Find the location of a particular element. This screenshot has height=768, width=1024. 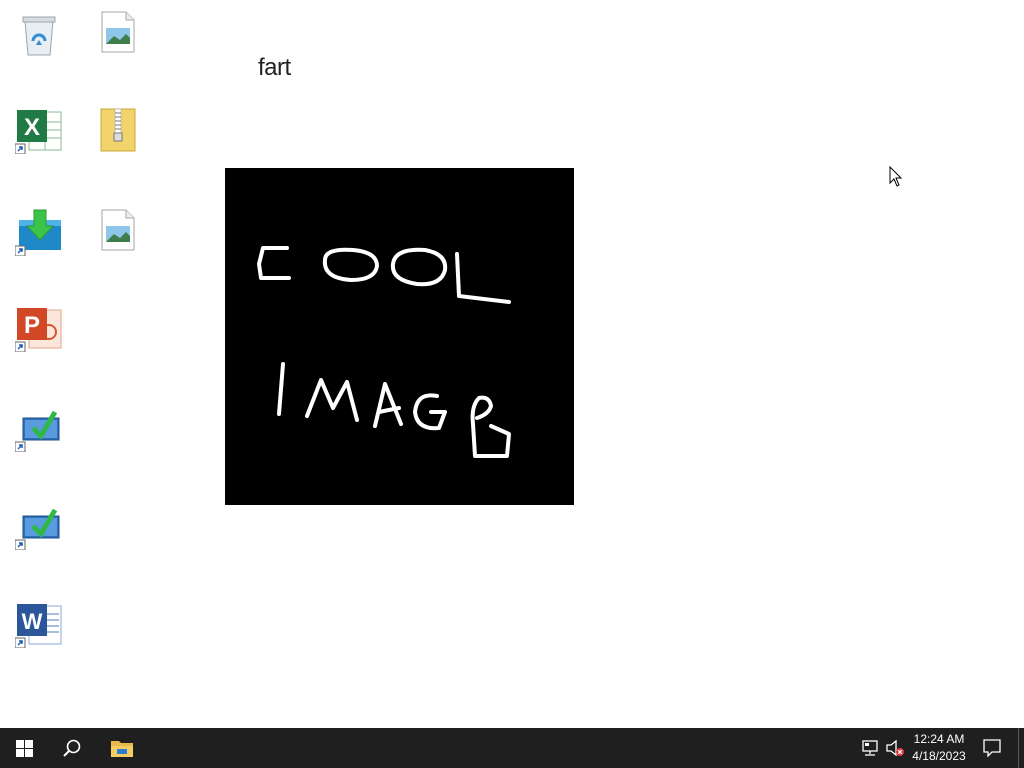

word-shortcut-icon: W is located at coordinates (39, 624).